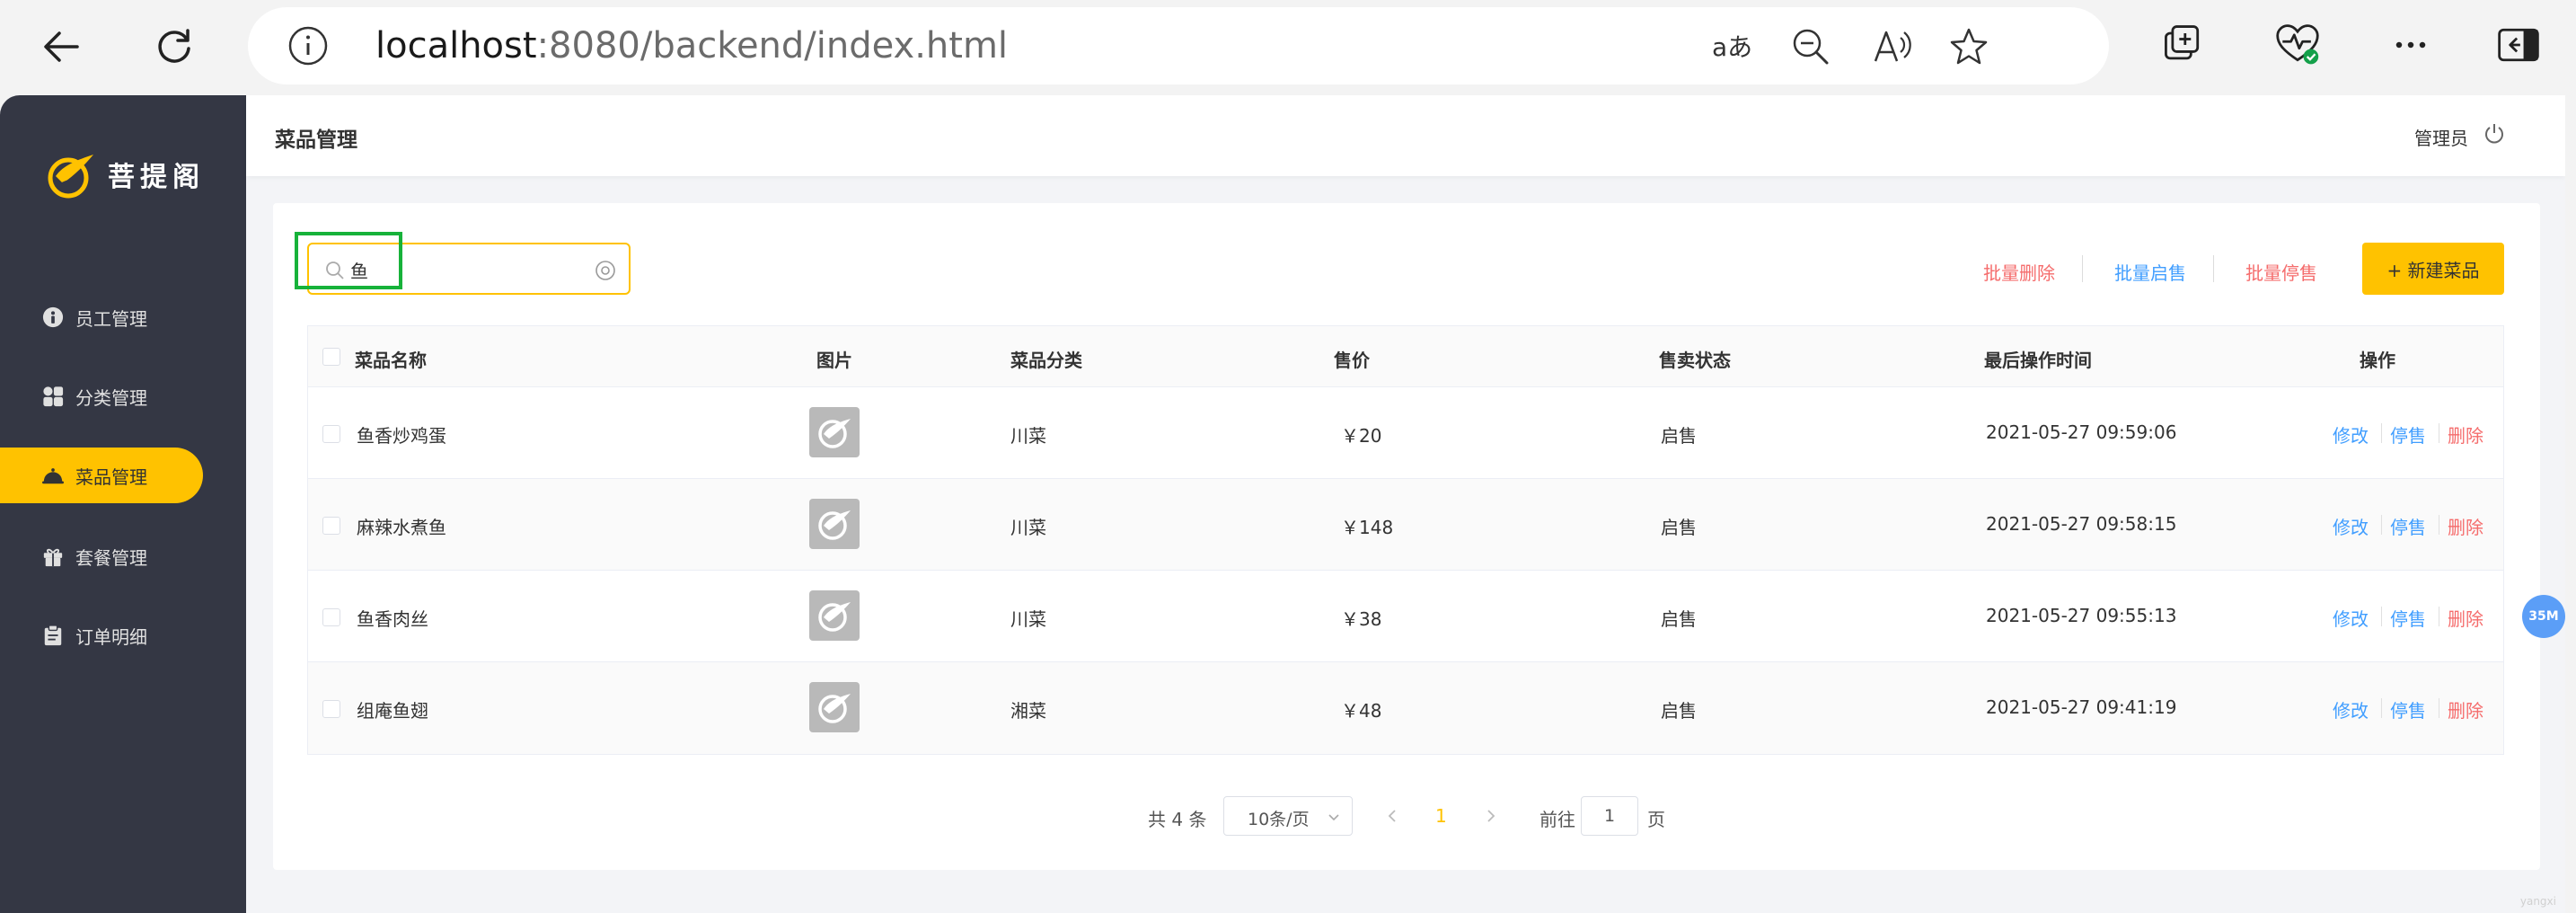 Image resolution: width=2576 pixels, height=913 pixels. I want to click on sidebar-item-categories: 分类管理, so click(101, 396).